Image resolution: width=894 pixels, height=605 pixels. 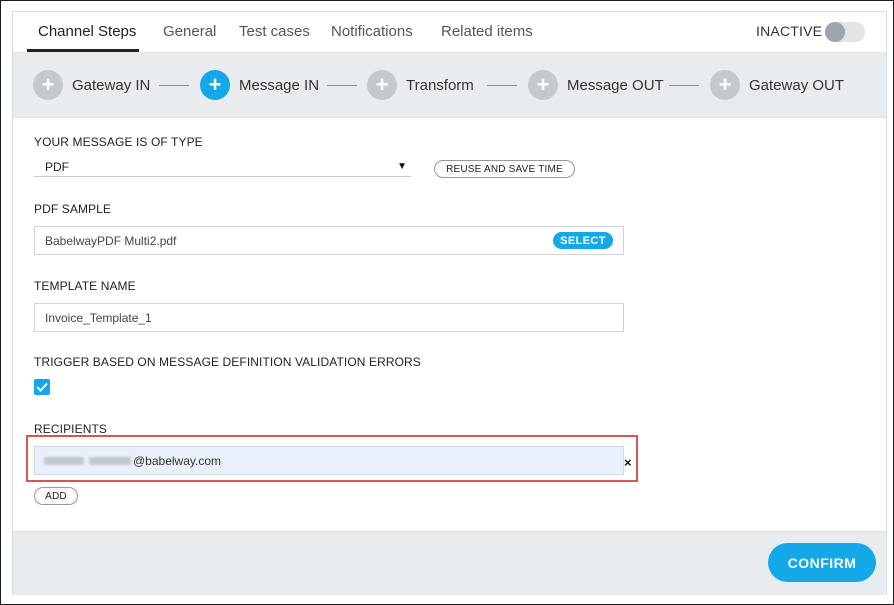 What do you see at coordinates (329, 240) in the screenshot?
I see `pdf-sample-field: BabelwayPDF Multi2.pdf SELECT` at bounding box center [329, 240].